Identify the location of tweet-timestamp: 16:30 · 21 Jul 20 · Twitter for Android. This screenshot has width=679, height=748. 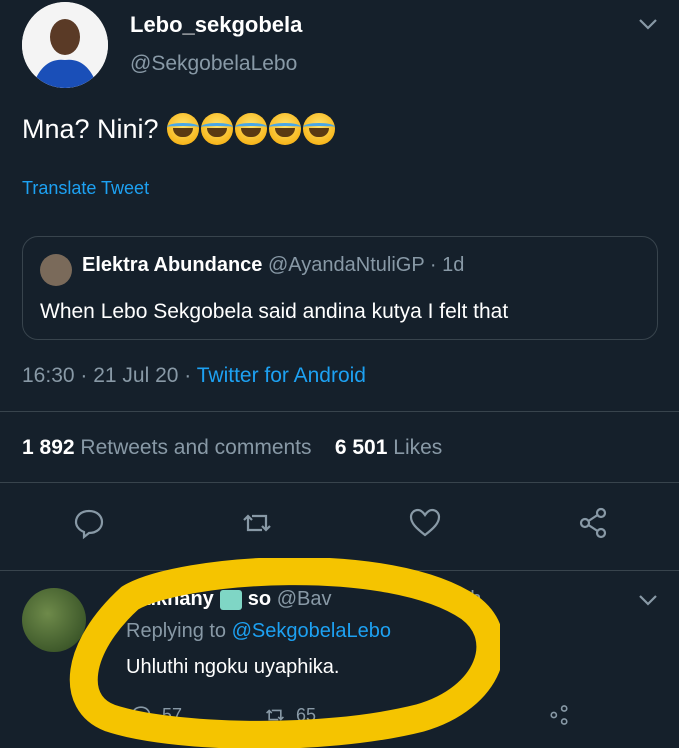
(194, 376).